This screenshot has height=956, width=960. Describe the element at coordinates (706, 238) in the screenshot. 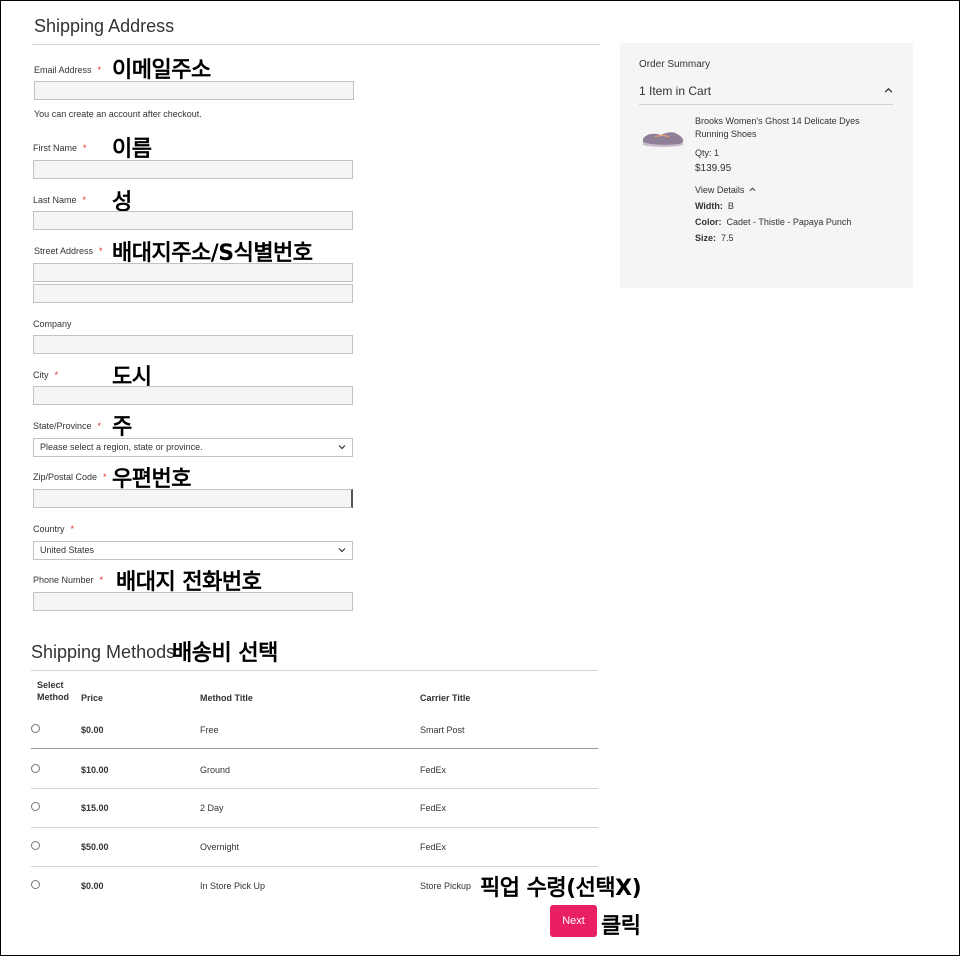

I see `option-size-label: Size:` at that location.